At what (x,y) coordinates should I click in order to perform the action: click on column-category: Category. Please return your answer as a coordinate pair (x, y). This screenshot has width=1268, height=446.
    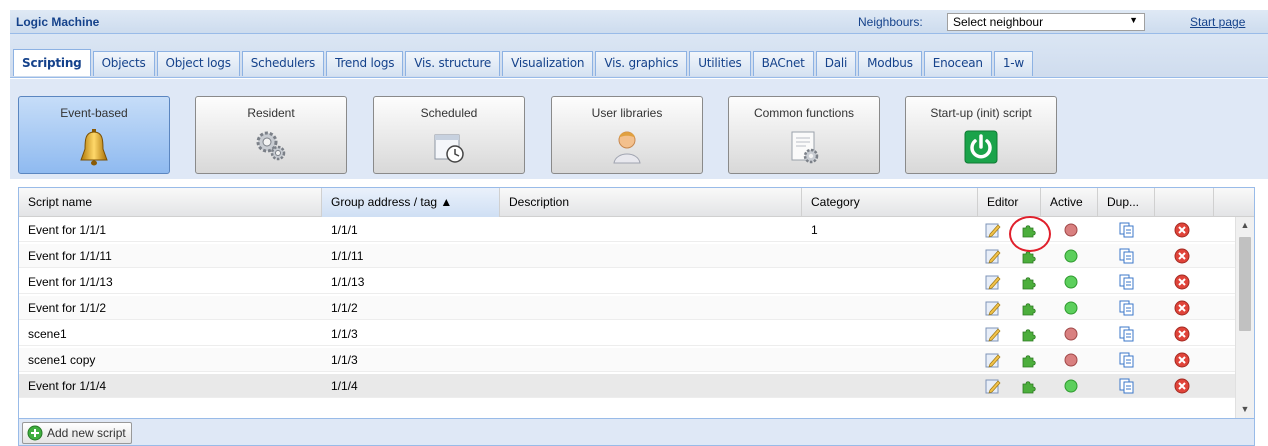
    Looking at the image, I should click on (890, 202).